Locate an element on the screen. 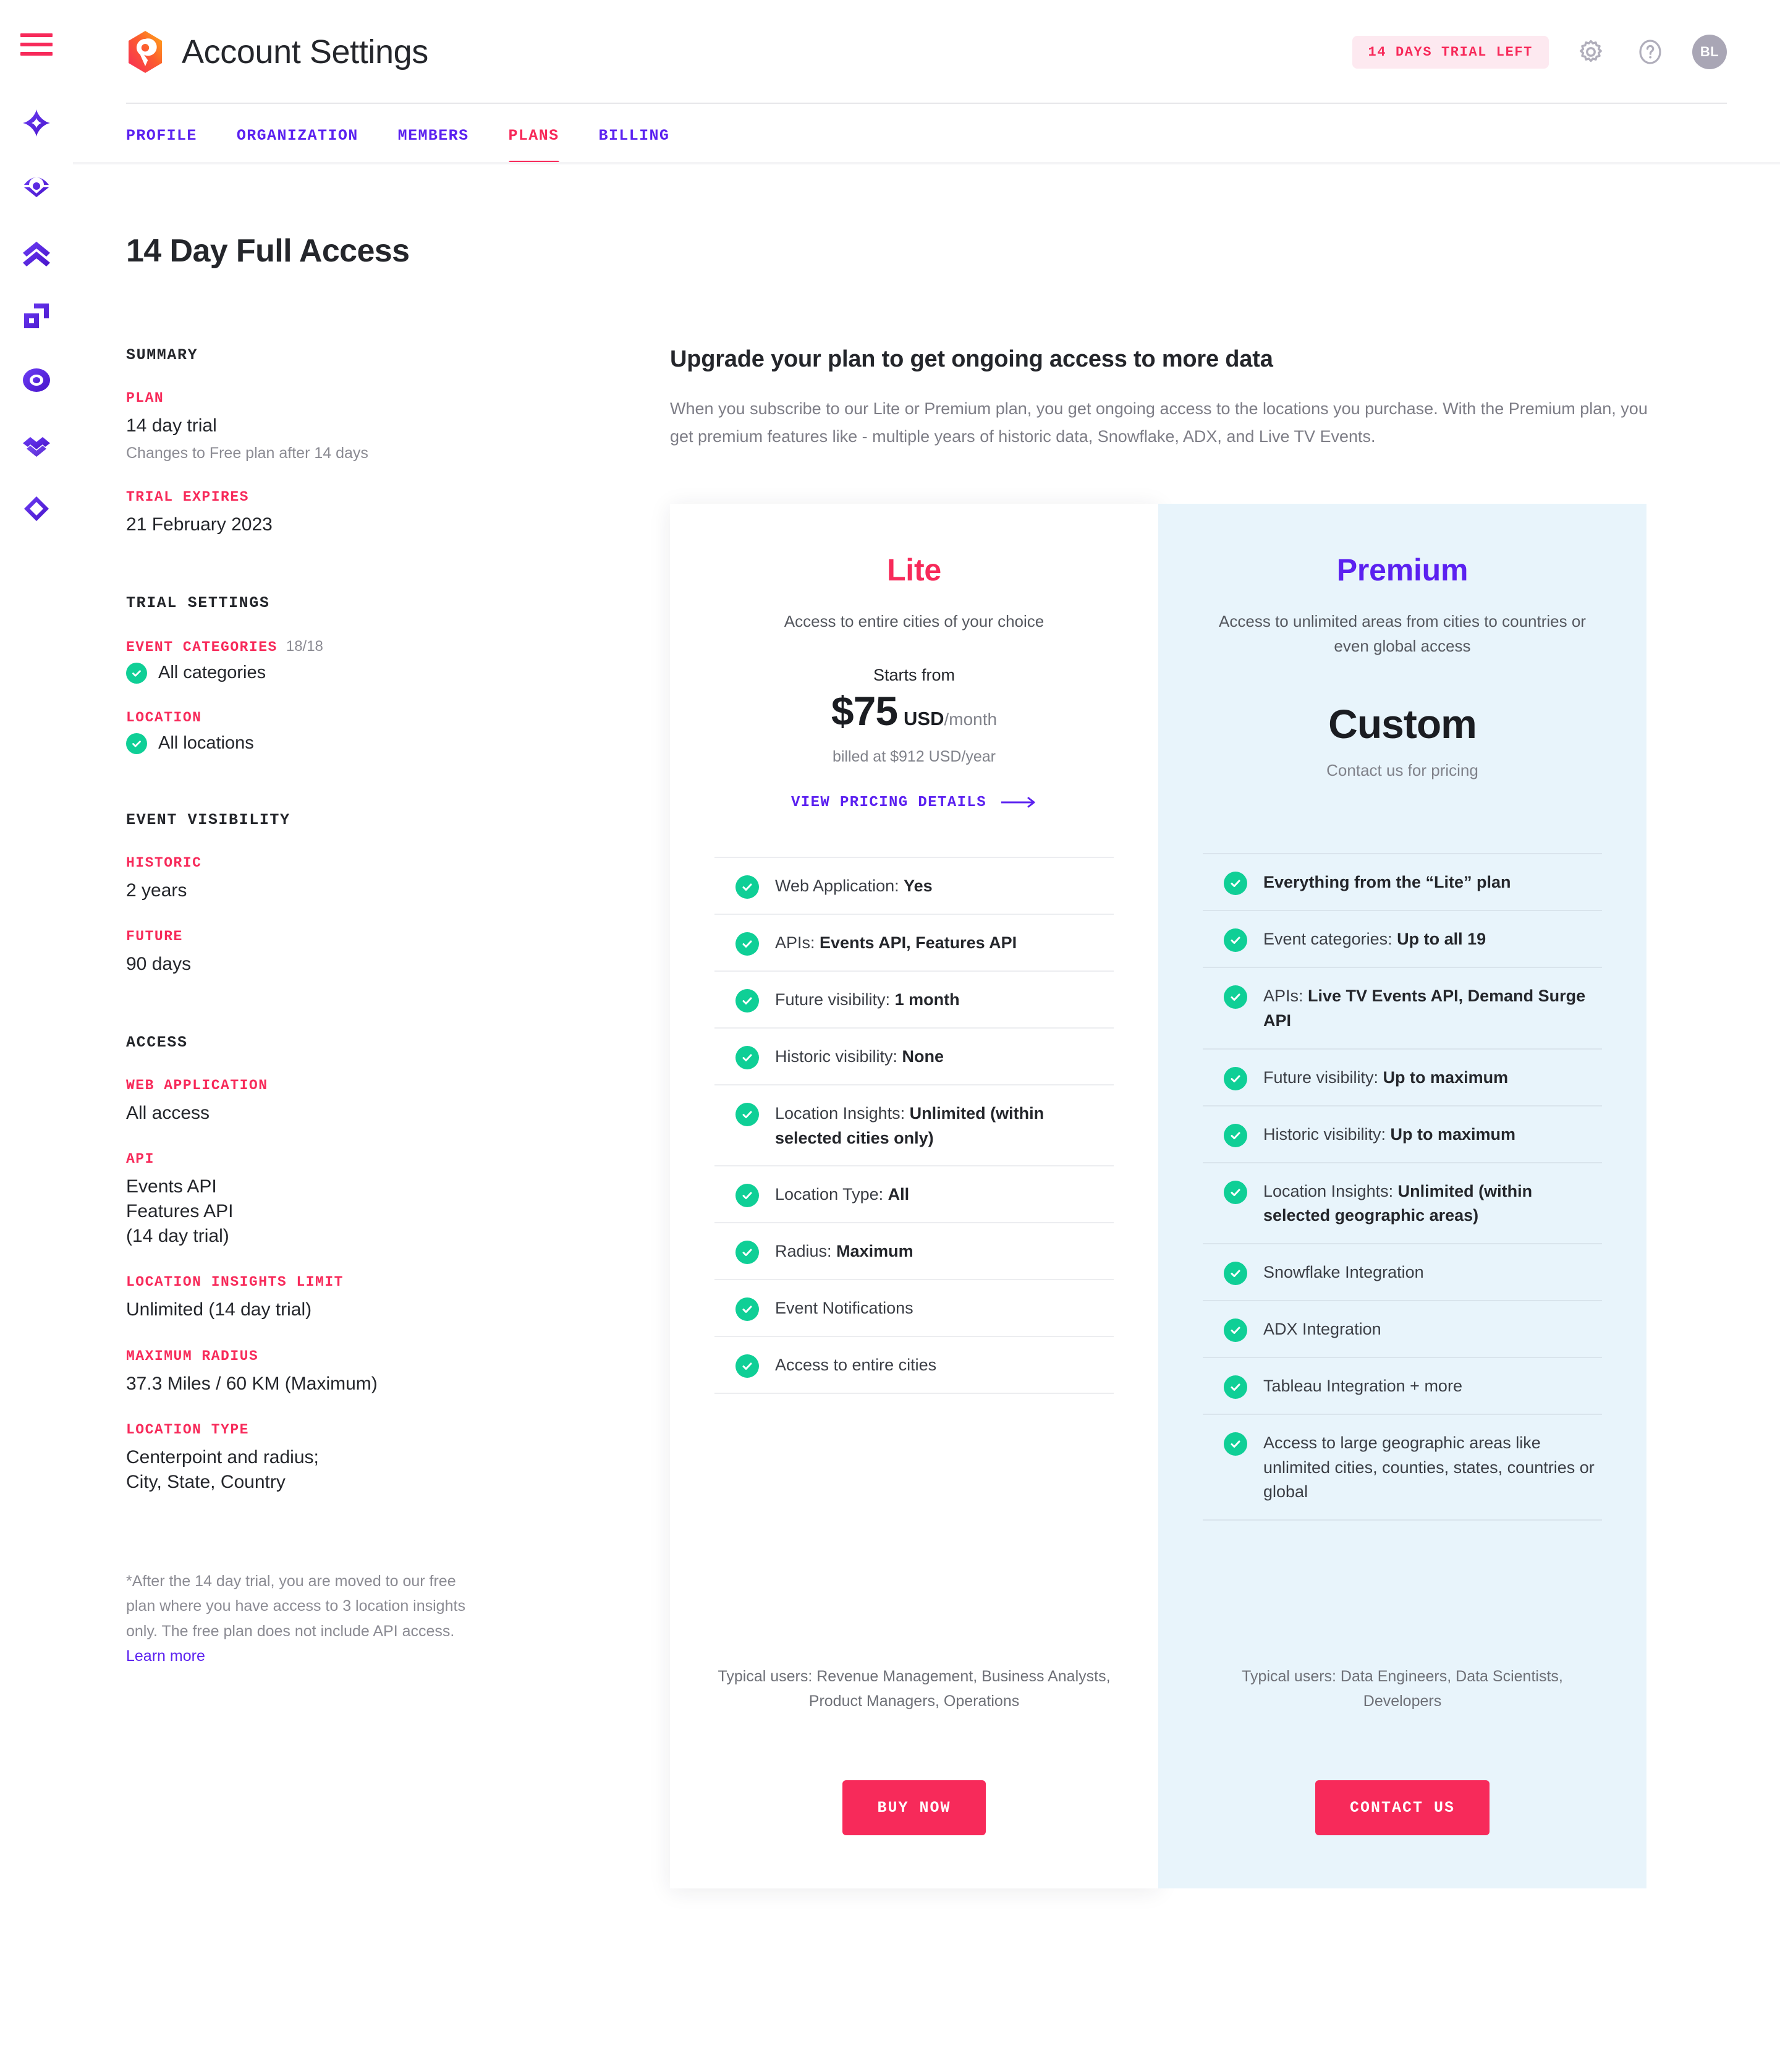 Image resolution: width=1780 pixels, height=2072 pixels. buy-now-button: BUY NOW is located at coordinates (914, 1807).